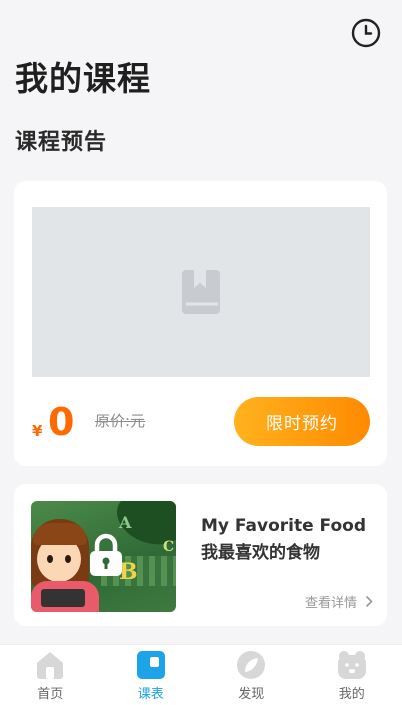 Image resolution: width=402 pixels, height=705 pixels. Describe the element at coordinates (150, 665) in the screenshot. I see `schedule-icon` at that location.